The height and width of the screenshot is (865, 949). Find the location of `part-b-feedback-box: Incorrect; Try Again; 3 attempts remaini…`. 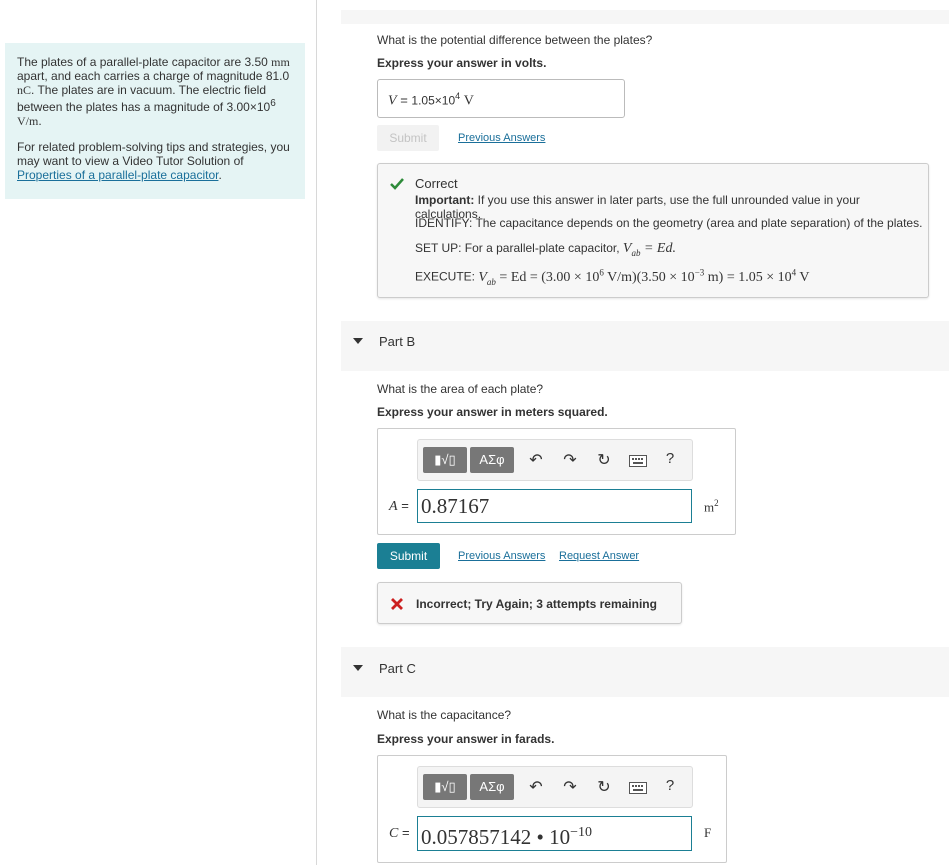

part-b-feedback-box: Incorrect; Try Again; 3 attempts remaini… is located at coordinates (529, 603).